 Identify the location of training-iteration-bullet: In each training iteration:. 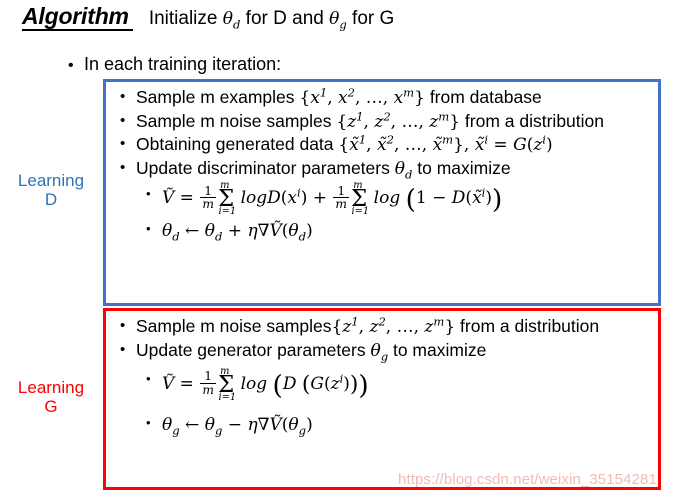
(174, 64).